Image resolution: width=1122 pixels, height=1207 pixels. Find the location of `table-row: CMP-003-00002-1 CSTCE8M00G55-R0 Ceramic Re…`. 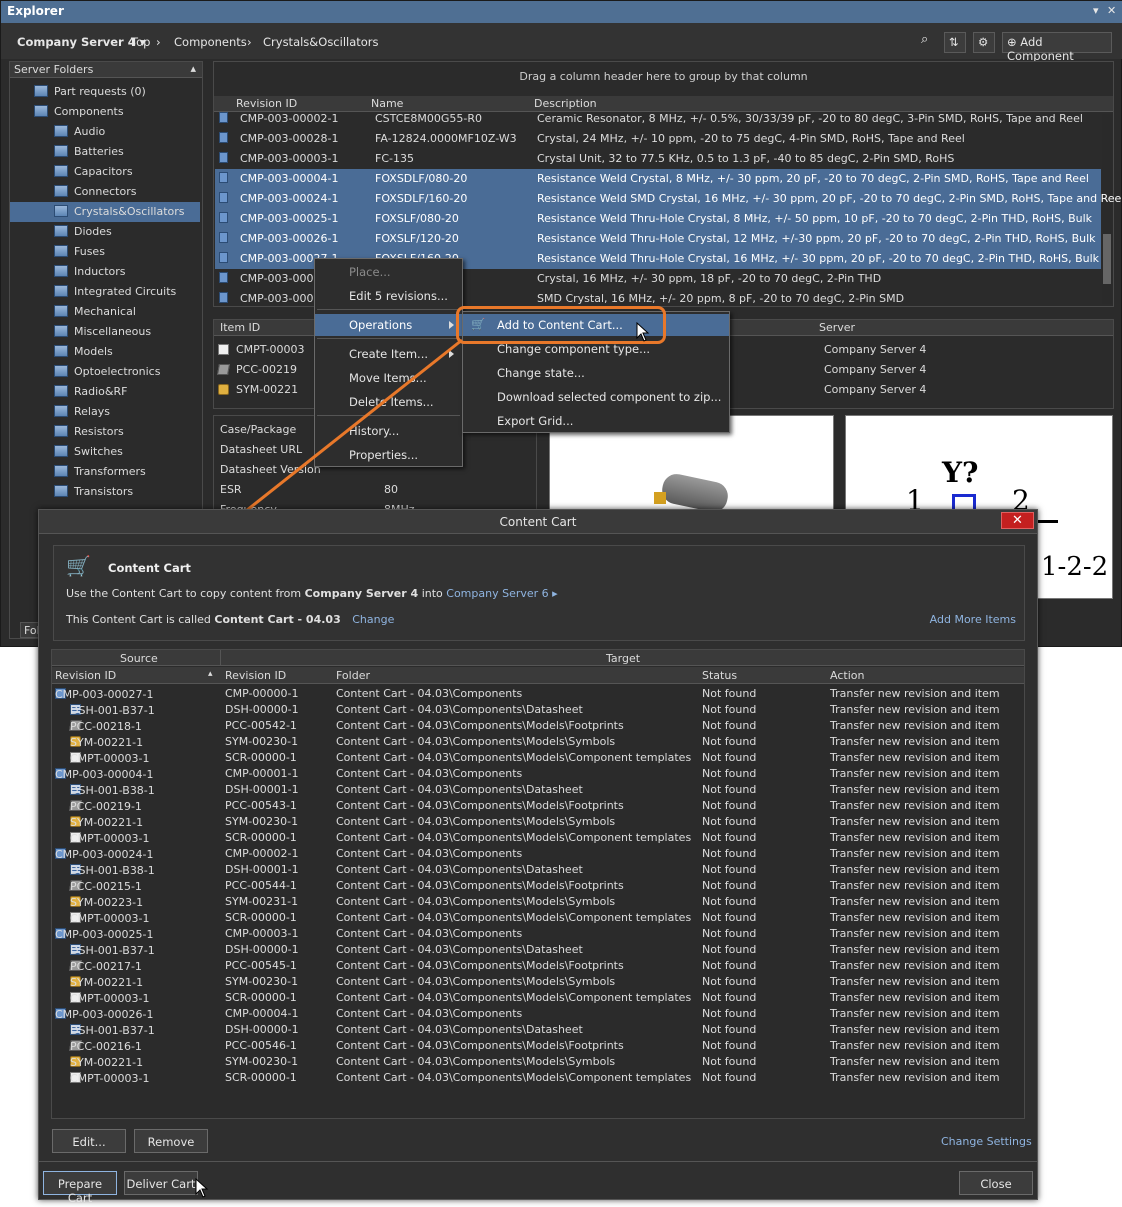

table-row: CMP-003-00002-1 CSTCE8M00G55-R0 Ceramic Re… is located at coordinates (658, 119).